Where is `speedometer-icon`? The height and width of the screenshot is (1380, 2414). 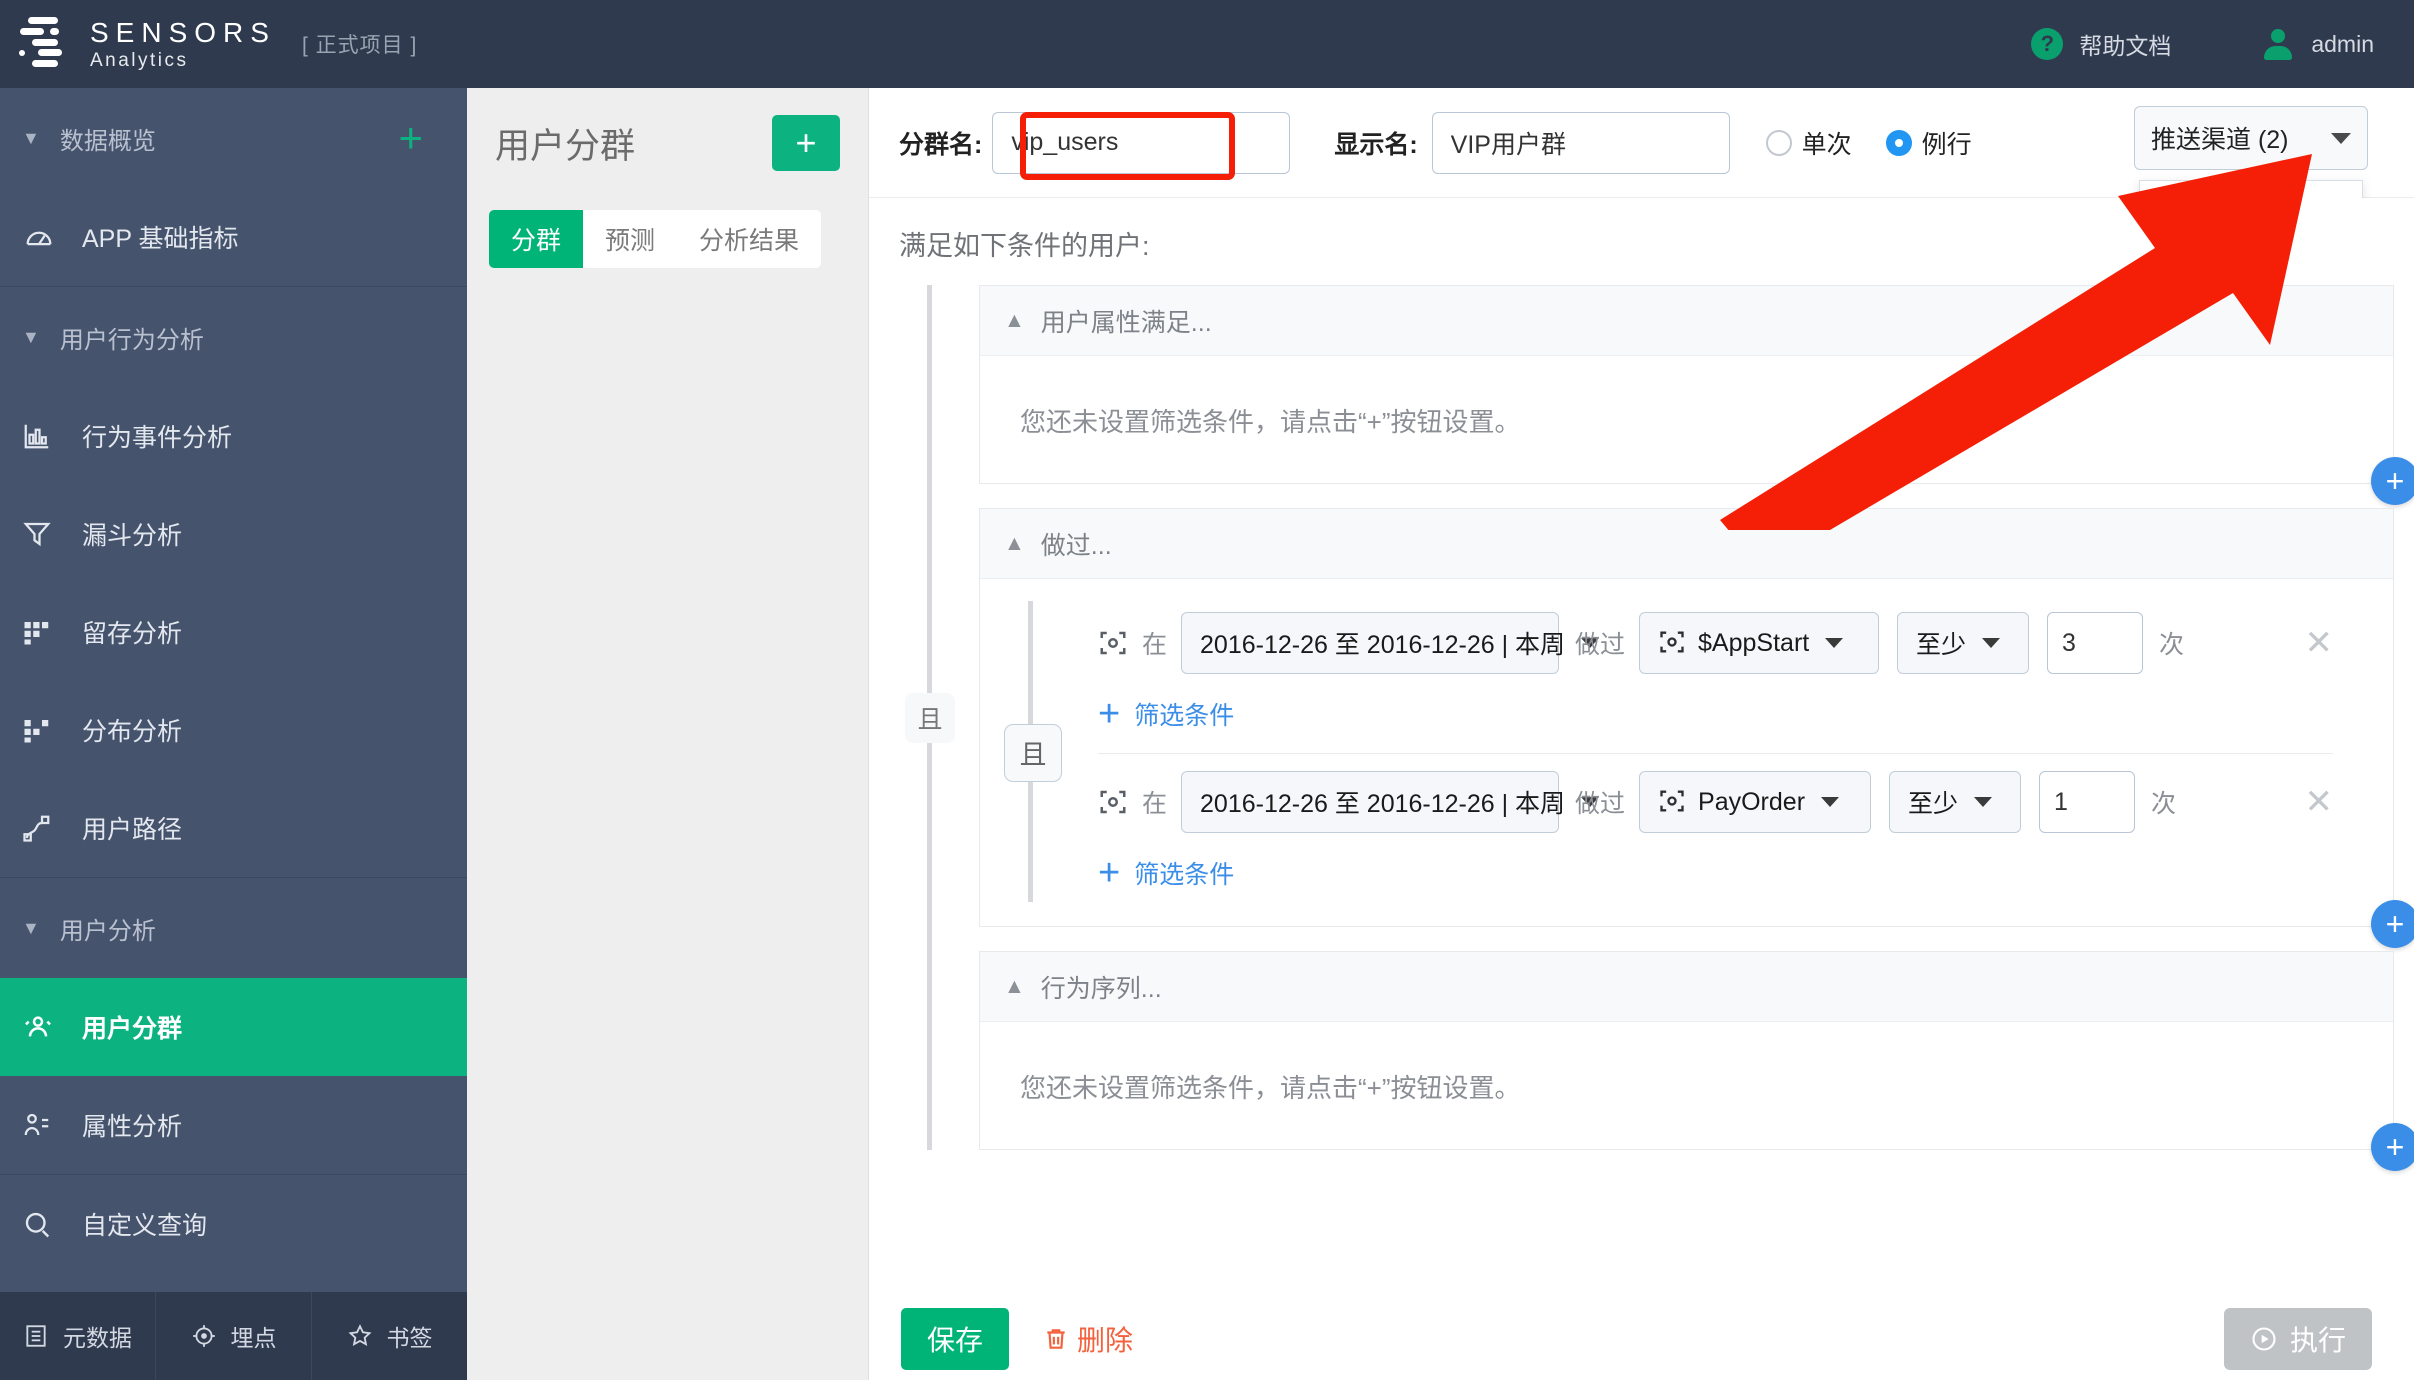 speedometer-icon is located at coordinates (41, 237).